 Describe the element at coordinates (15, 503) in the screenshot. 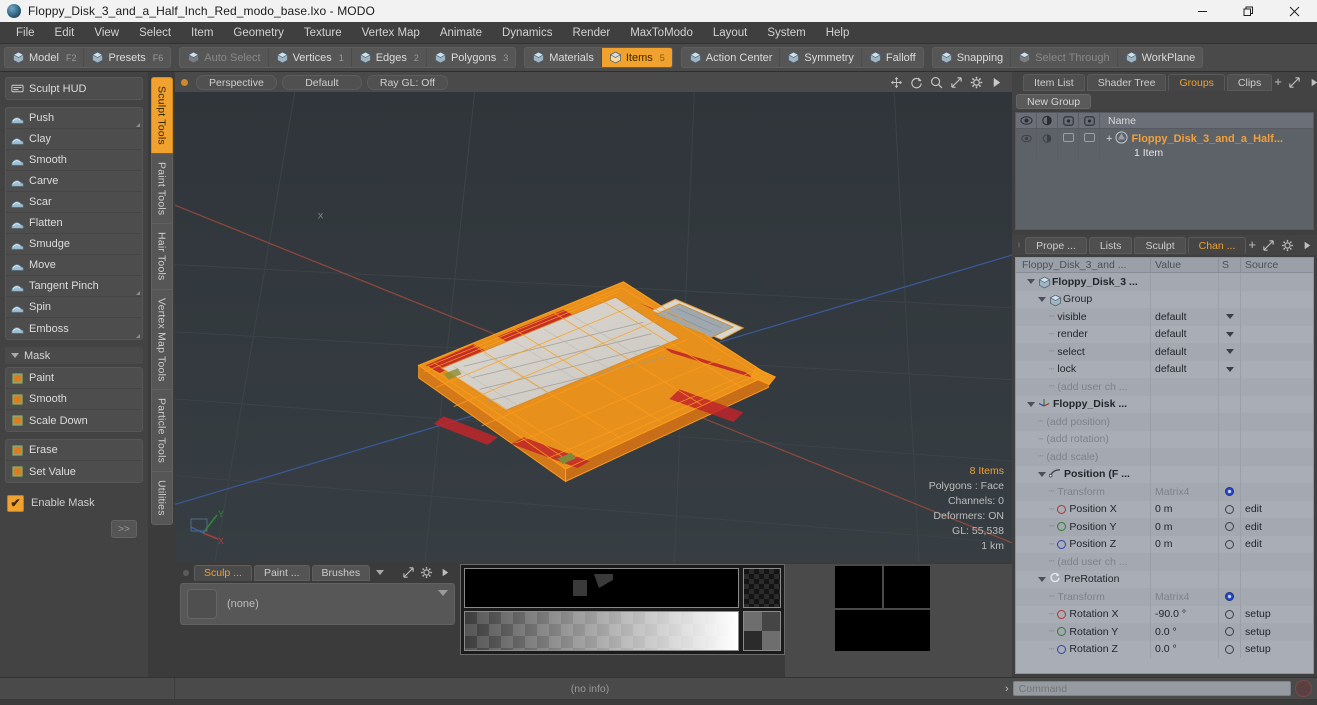

I see `checkmark-icon: ✔` at that location.